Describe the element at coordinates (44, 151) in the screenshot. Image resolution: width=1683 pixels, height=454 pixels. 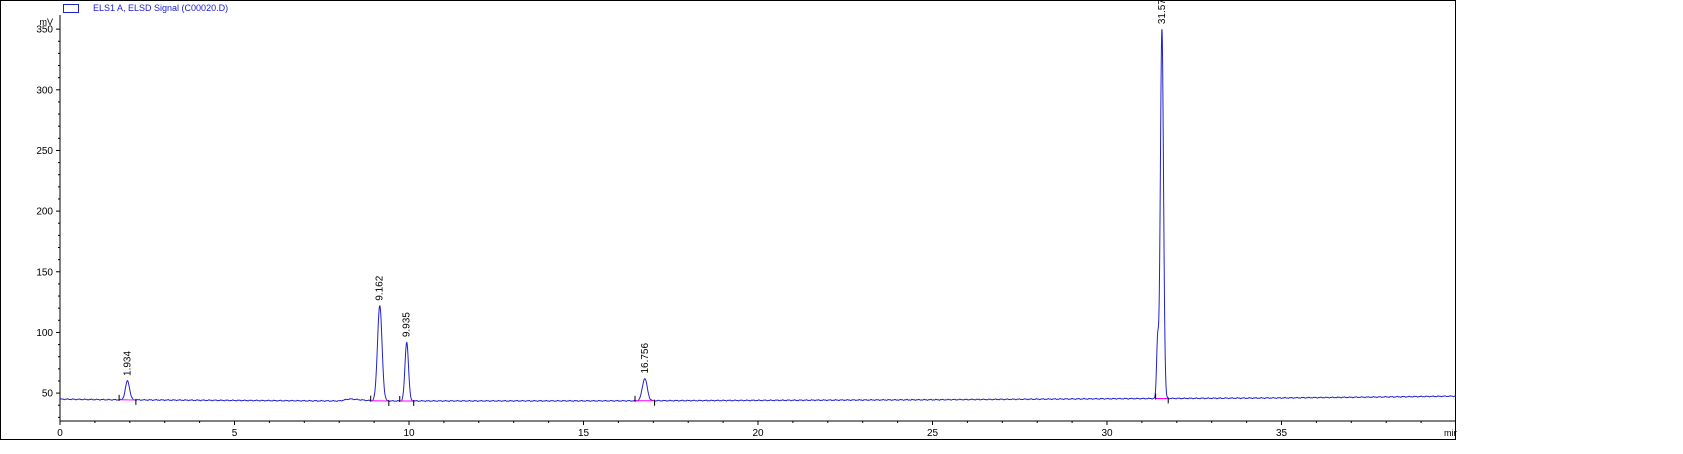
I see `y-tick-label: 250` at that location.